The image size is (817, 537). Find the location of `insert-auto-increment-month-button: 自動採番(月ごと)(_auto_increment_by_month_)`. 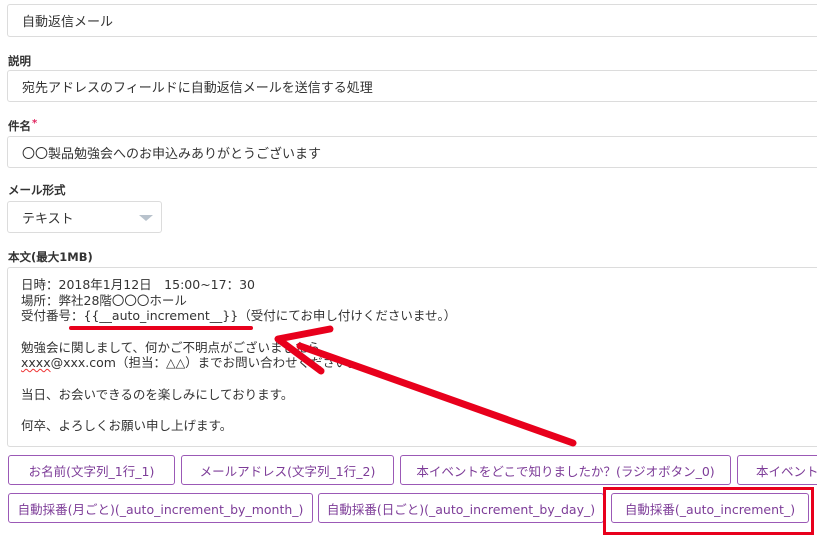

insert-auto-increment-month-button: 自動採番(月ごと)(_auto_increment_by_month_) is located at coordinates (160, 508).